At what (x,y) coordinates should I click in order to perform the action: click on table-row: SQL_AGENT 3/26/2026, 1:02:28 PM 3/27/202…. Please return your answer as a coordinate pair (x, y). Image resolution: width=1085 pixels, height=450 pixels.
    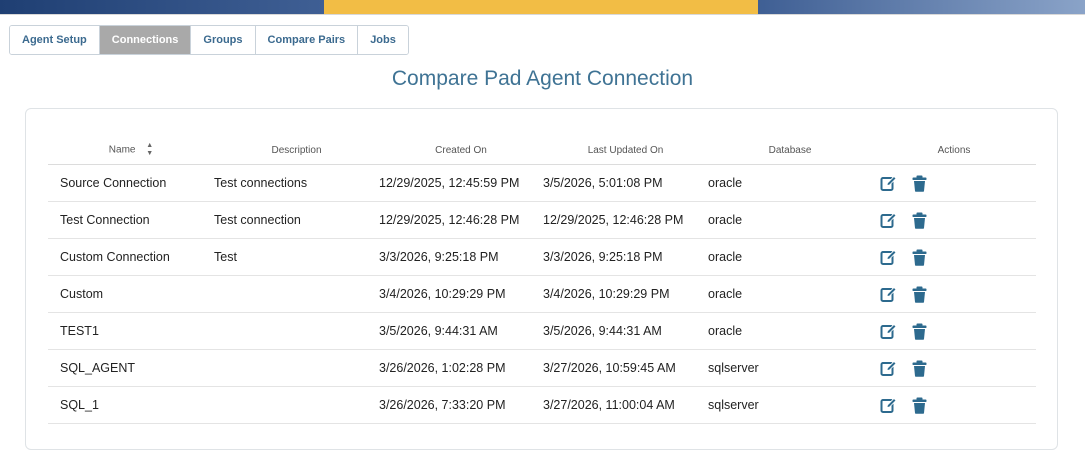
    Looking at the image, I should click on (542, 368).